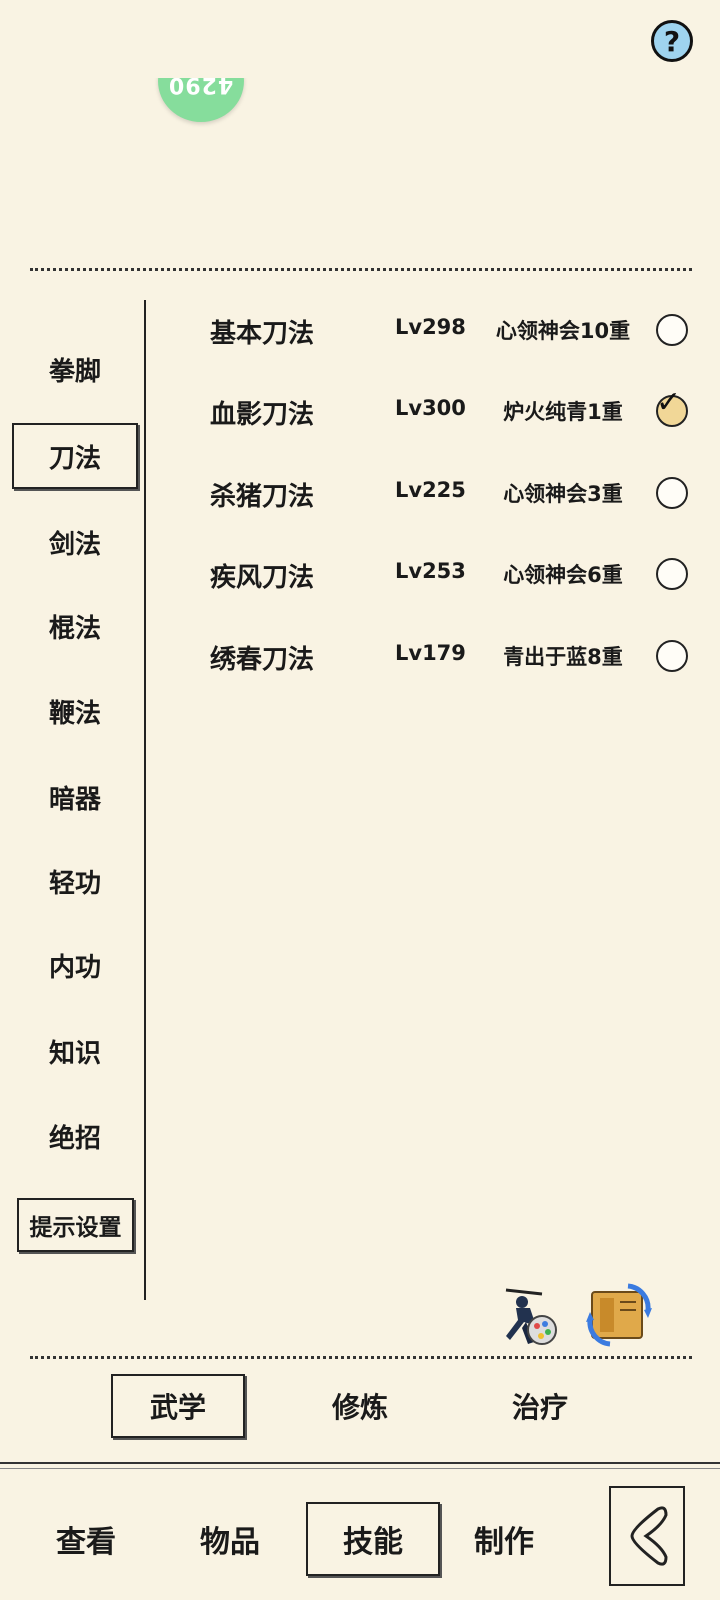  I want to click on skill-state: 心领神会10重, so click(563, 331).